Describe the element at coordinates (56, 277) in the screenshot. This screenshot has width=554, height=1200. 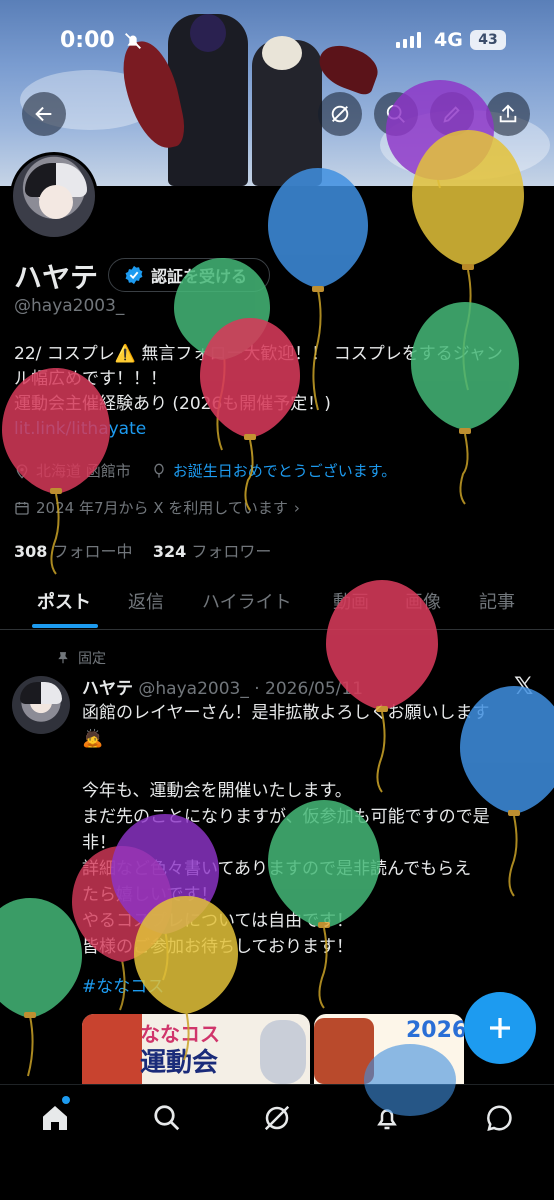
I see `profile-name: ハヤテ` at that location.